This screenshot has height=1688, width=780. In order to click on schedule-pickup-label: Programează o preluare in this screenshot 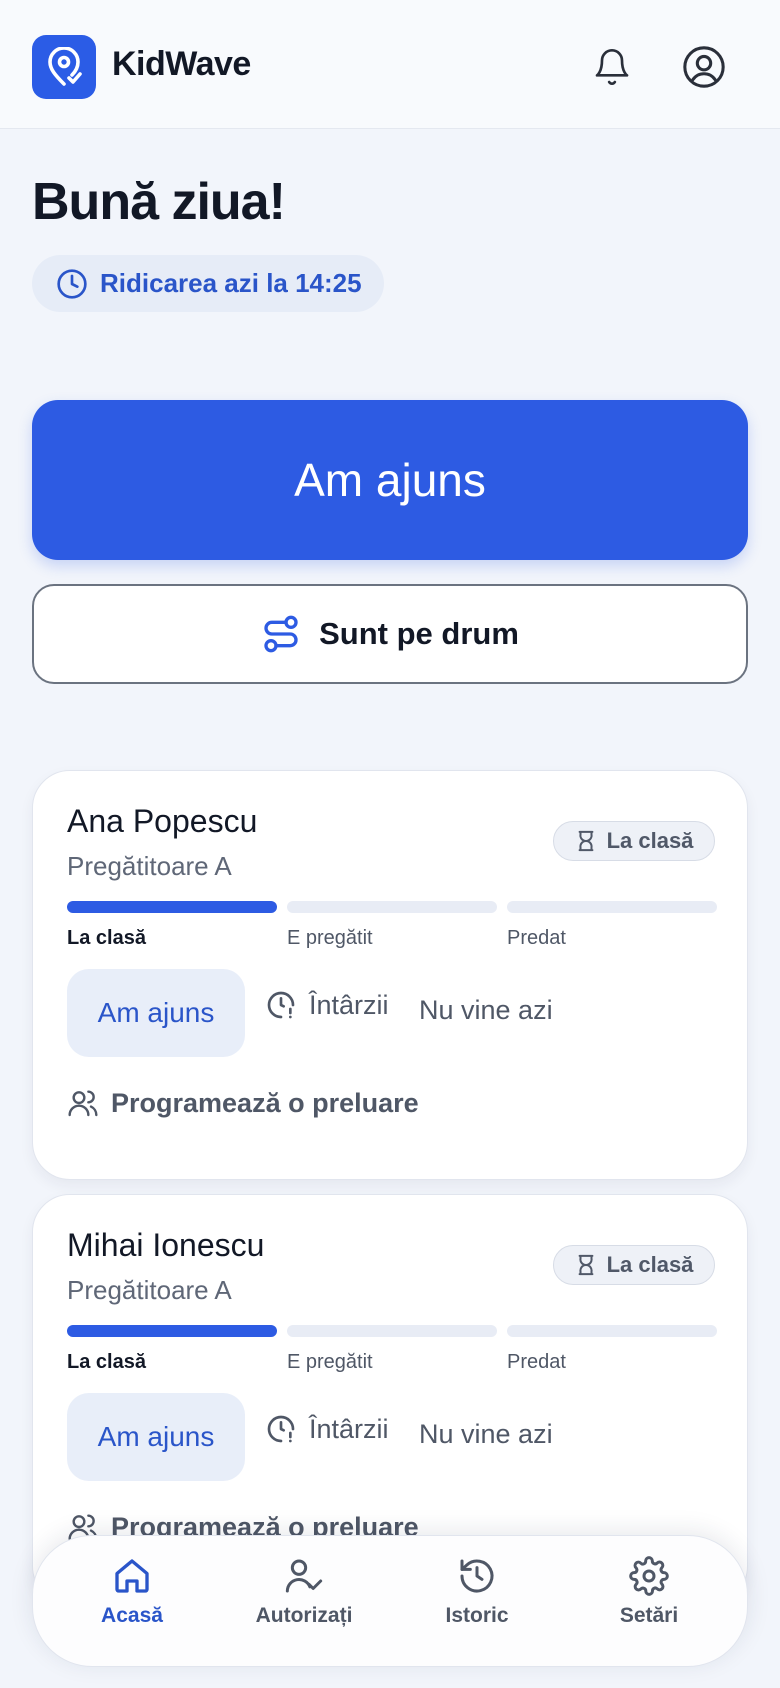, I will do `click(265, 1102)`.